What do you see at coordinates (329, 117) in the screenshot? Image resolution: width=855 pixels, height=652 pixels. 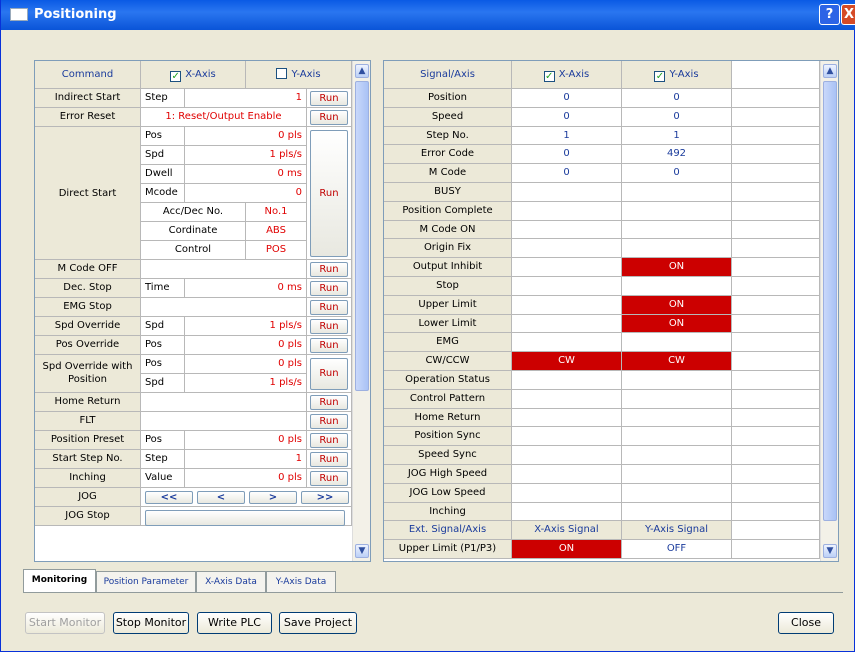 I see `error-reset-run-button: Run` at bounding box center [329, 117].